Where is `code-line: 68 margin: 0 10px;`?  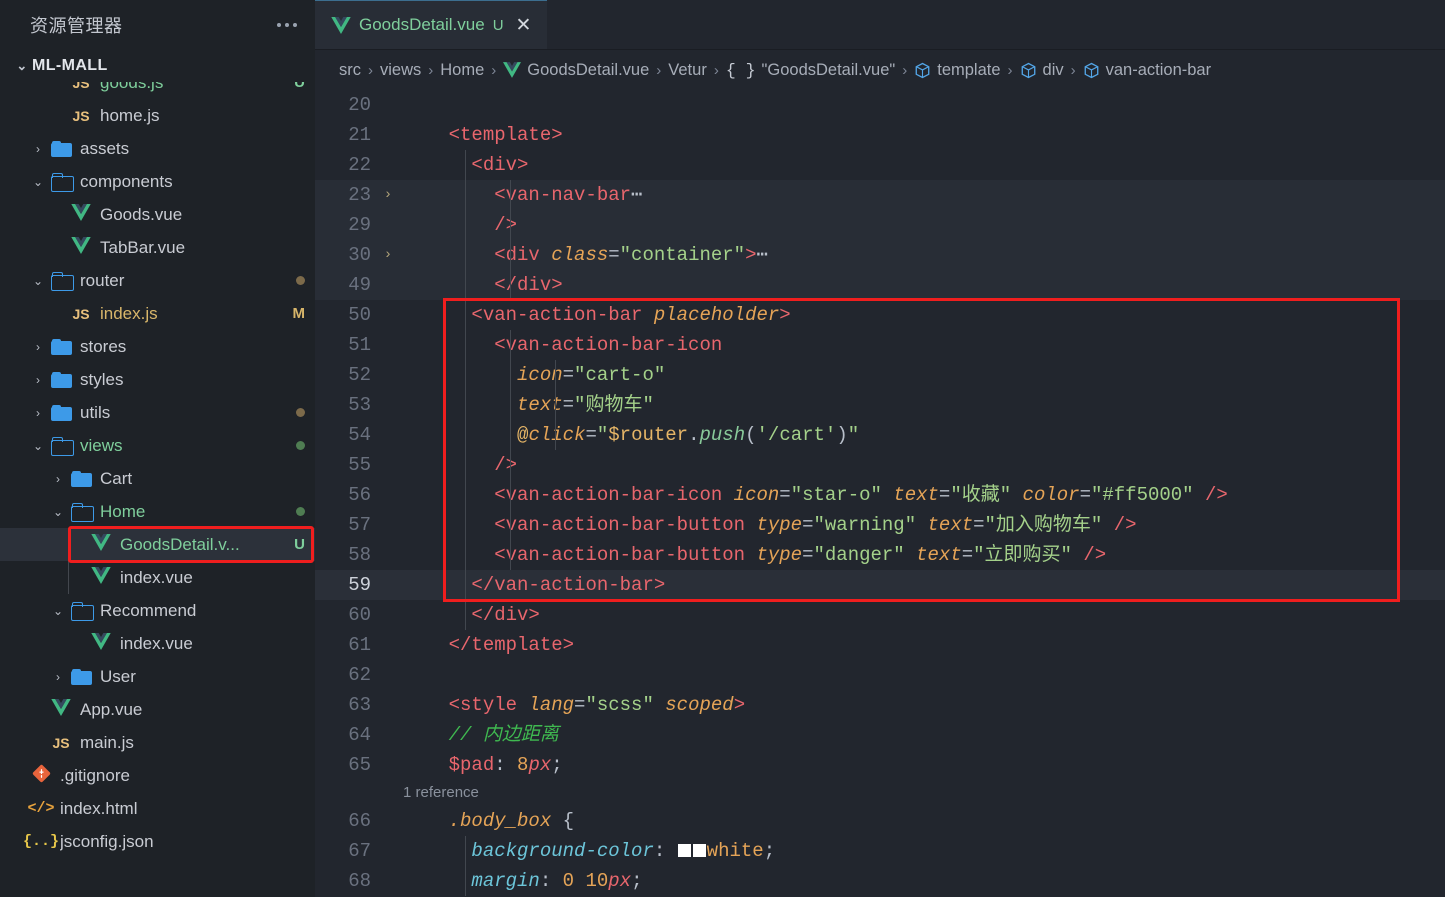
code-line: 68 margin: 0 10px; is located at coordinates (880, 881).